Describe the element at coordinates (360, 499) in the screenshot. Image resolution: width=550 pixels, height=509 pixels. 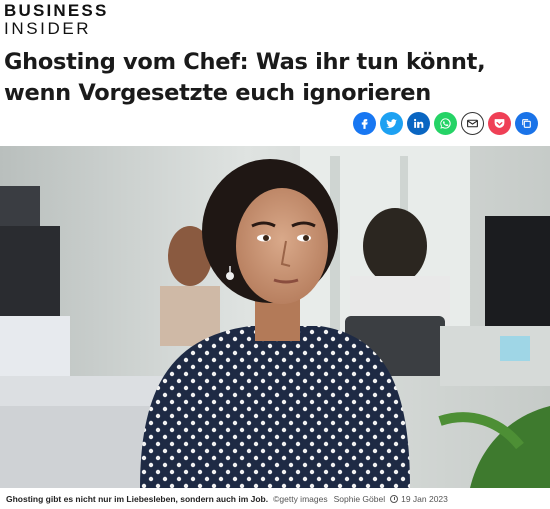
I see `article-author: Sophie Göbel` at that location.